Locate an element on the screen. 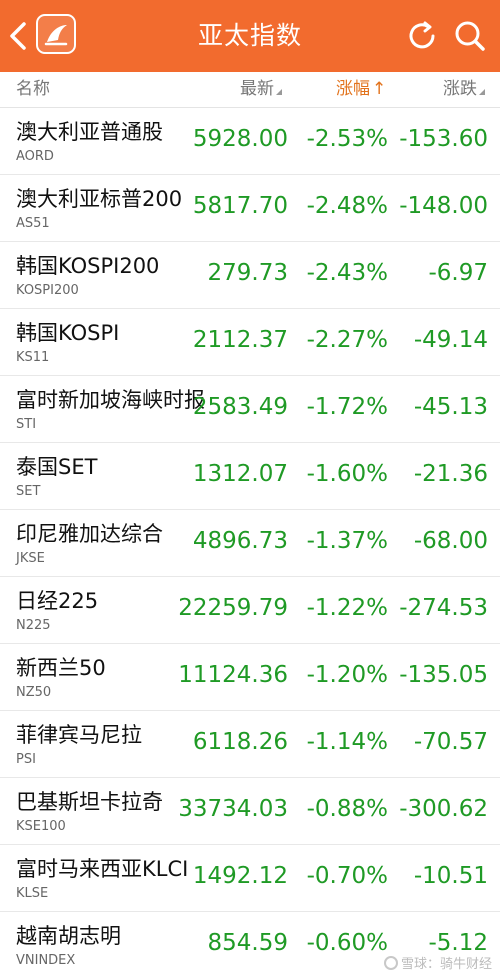 The width and height of the screenshot is (500, 976). change-value: -21.36 is located at coordinates (450, 474).